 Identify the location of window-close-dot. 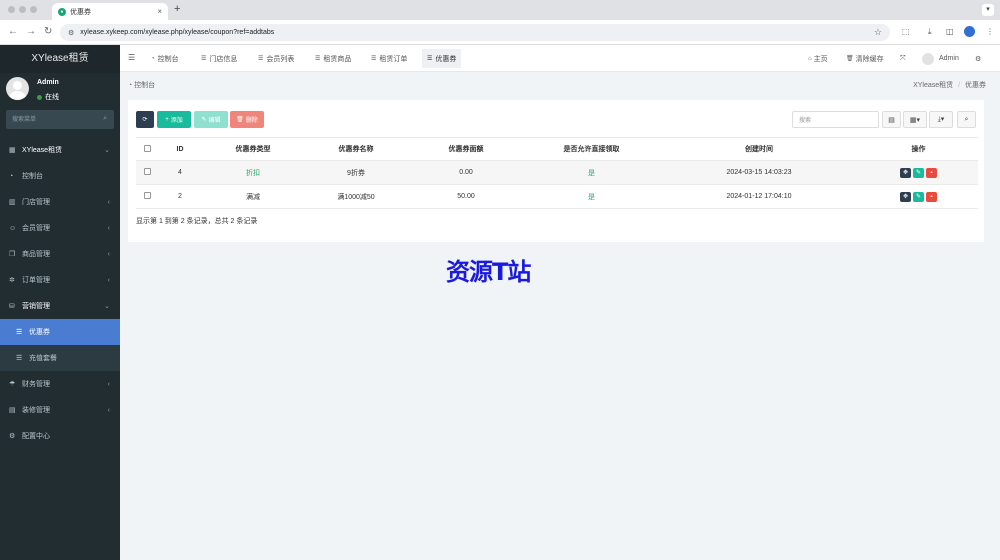
(11, 9).